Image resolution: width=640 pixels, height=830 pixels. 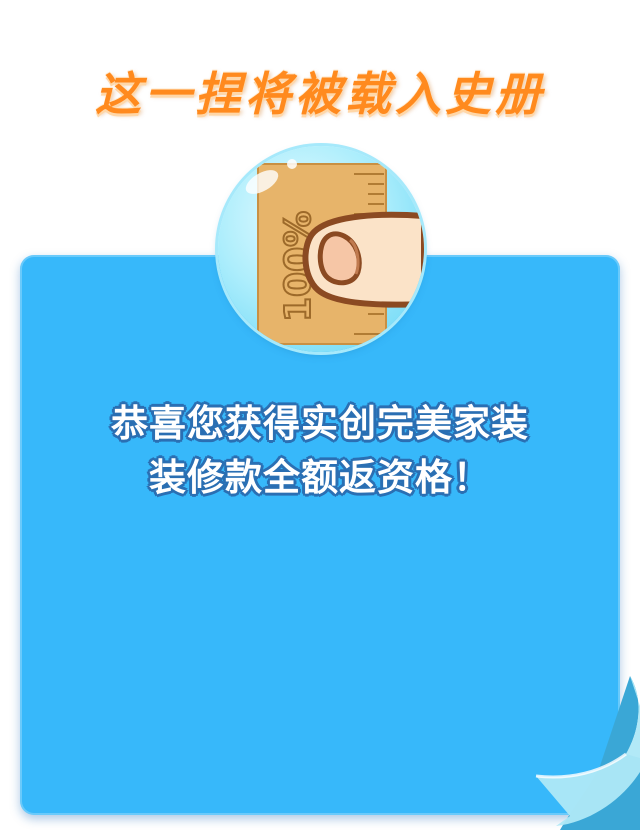 What do you see at coordinates (334, 252) in the screenshot?
I see `badge-illustration: 100%` at bounding box center [334, 252].